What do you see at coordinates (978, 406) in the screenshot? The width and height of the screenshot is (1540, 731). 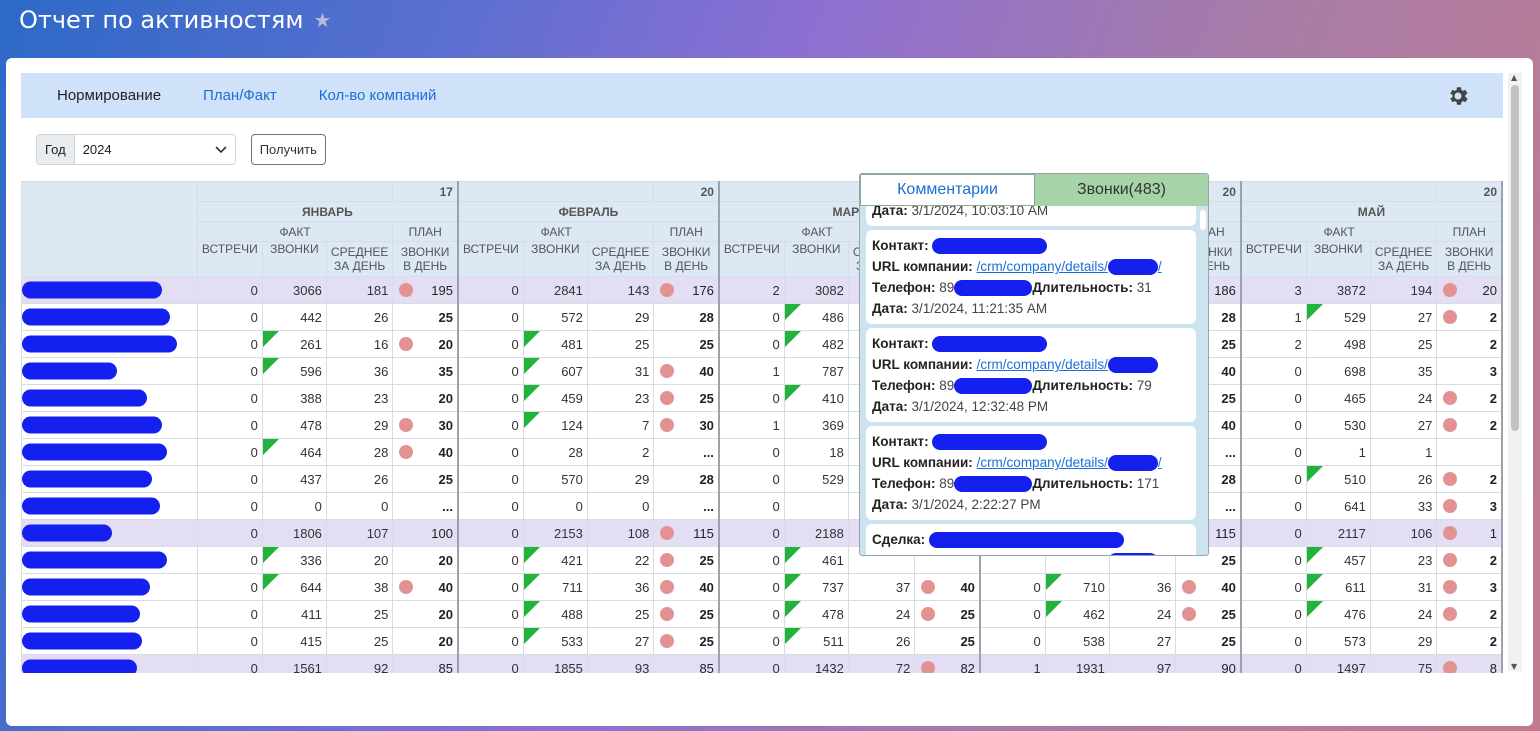 I see `call-date: 3/1/2024, 12:32:48 PM` at bounding box center [978, 406].